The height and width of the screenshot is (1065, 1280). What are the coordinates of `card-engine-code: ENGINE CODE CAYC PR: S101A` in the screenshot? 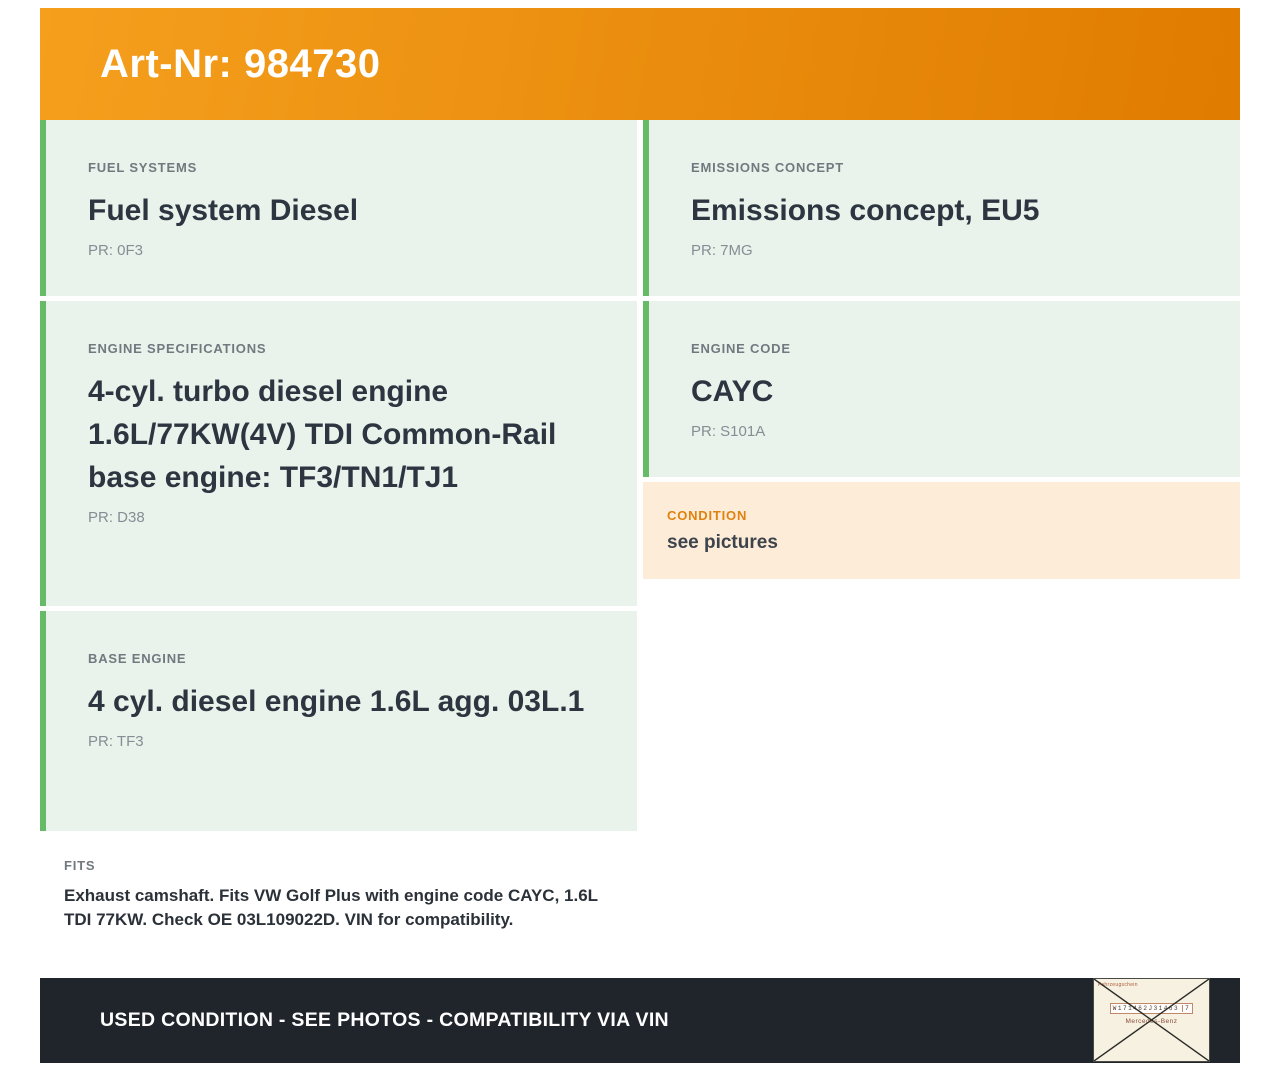 It's located at (941, 389).